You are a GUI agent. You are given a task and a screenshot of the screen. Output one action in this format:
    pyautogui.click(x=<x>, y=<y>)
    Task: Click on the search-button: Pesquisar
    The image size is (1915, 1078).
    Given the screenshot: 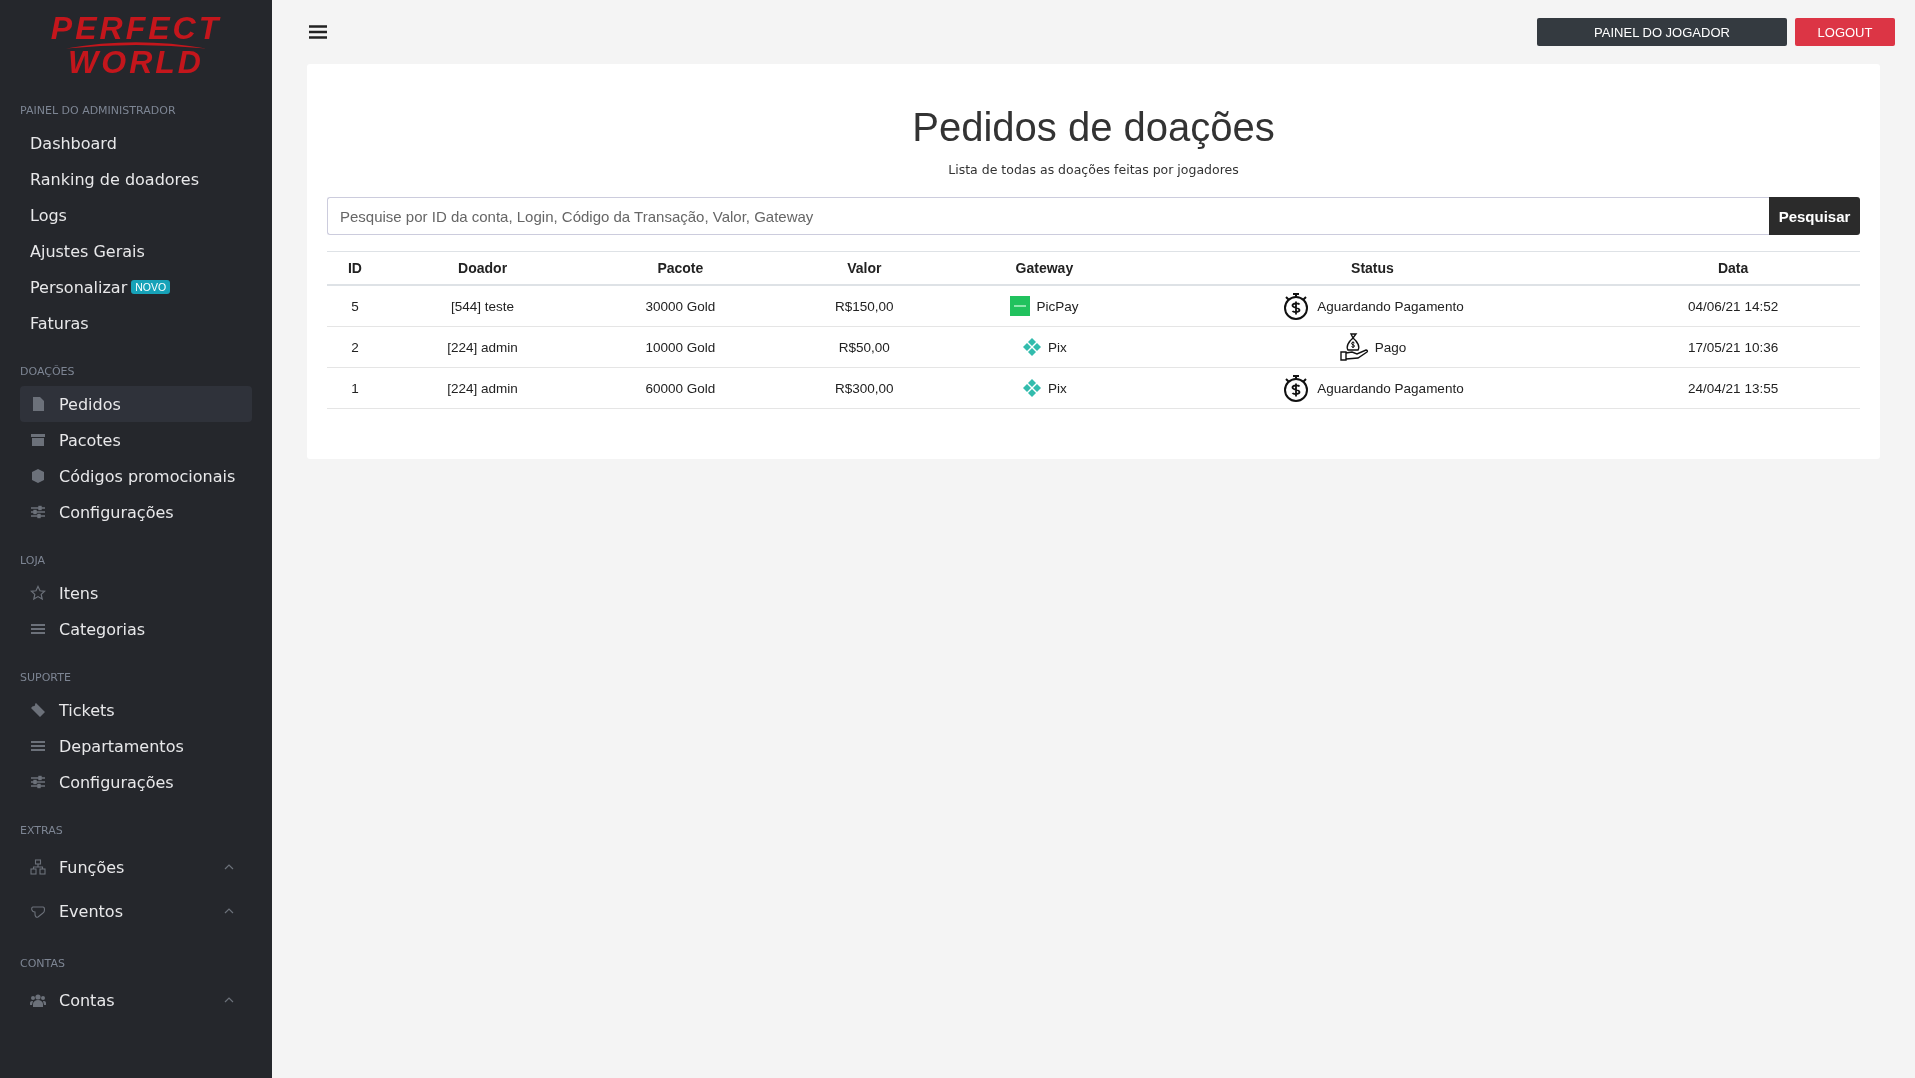 What is the action you would take?
    pyautogui.click(x=1814, y=216)
    